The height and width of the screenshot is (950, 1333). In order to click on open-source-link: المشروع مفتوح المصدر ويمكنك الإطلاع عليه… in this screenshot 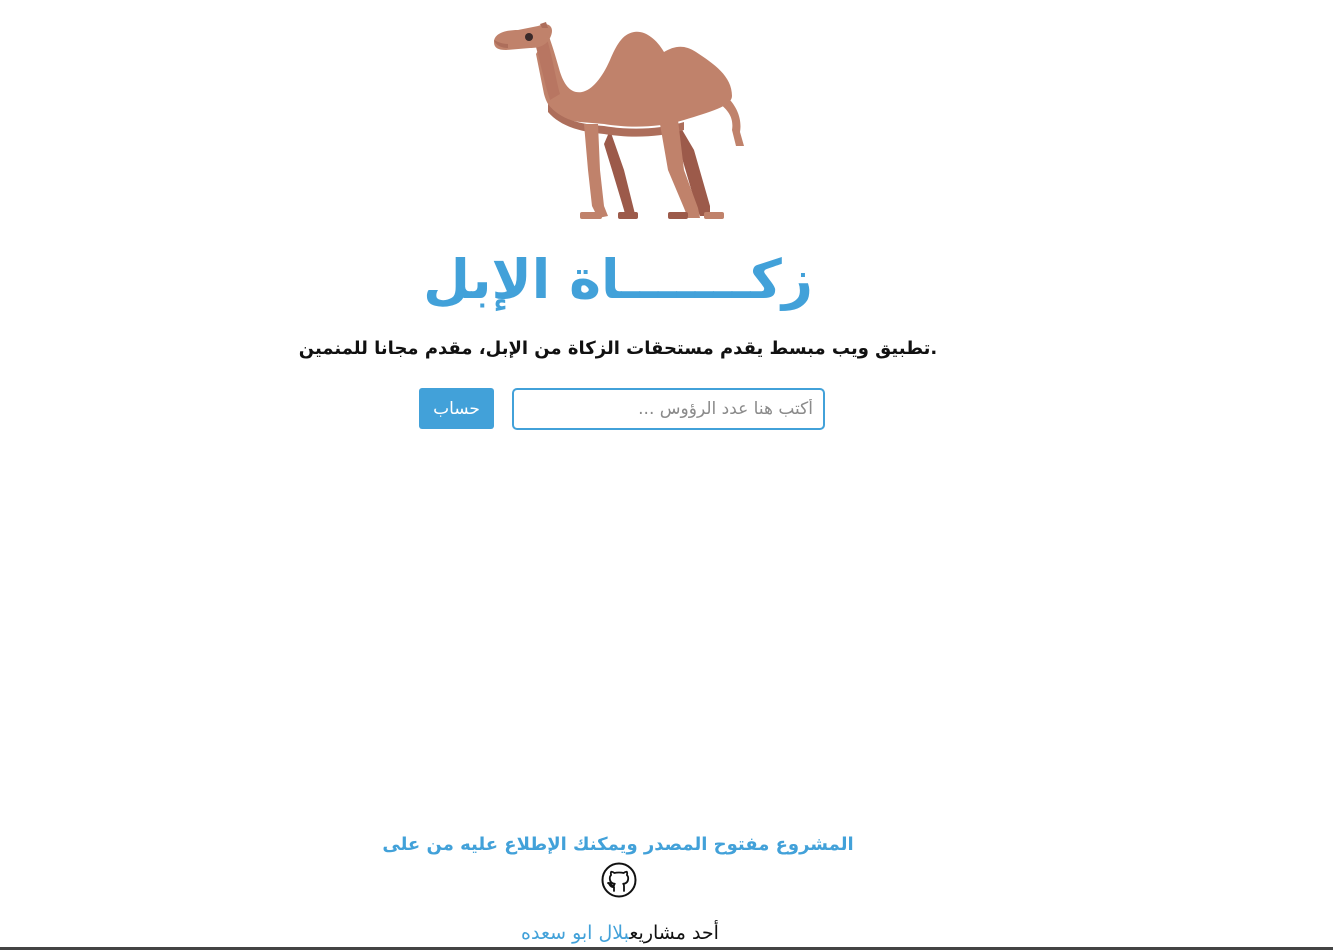, I will do `click(618, 845)`.